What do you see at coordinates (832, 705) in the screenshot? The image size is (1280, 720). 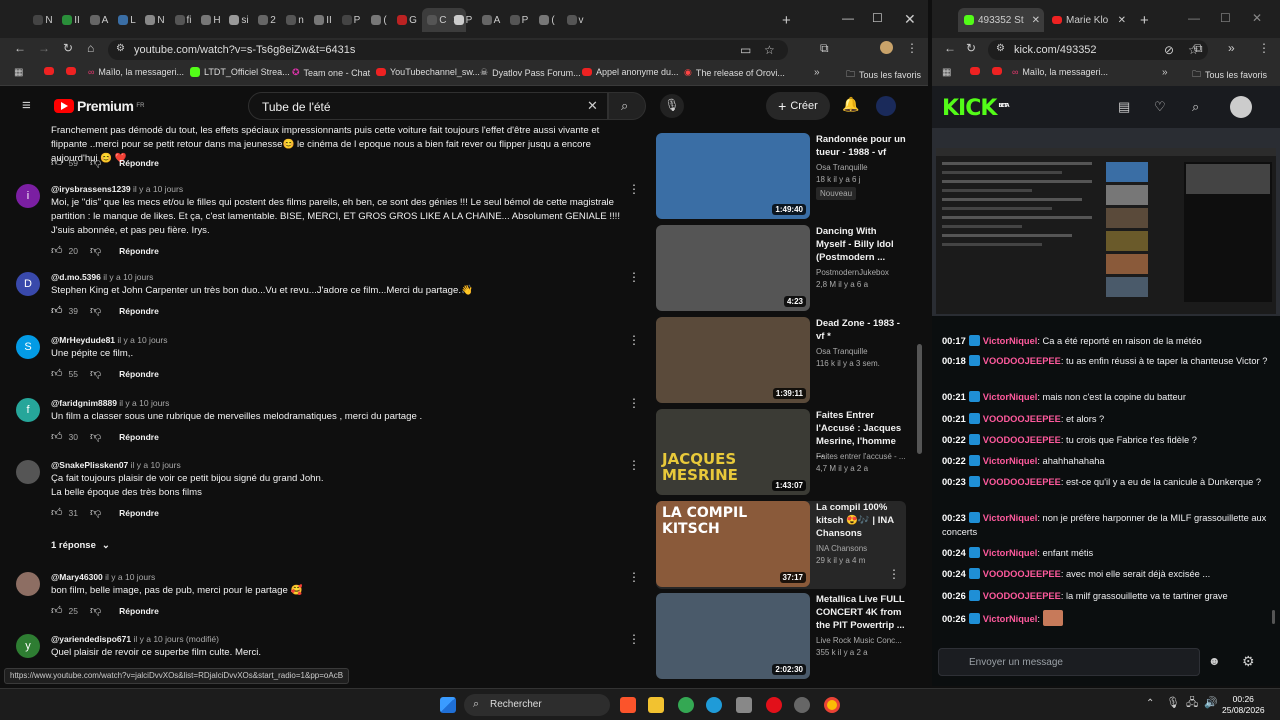 I see `chrome-active-icon` at bounding box center [832, 705].